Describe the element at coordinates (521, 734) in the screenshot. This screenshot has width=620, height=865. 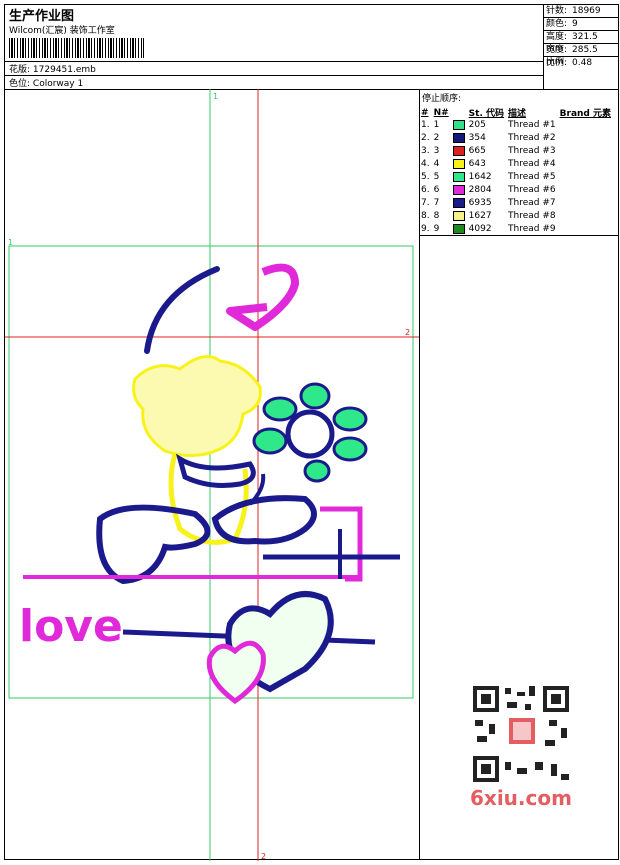
I see `qr-code-icon` at that location.